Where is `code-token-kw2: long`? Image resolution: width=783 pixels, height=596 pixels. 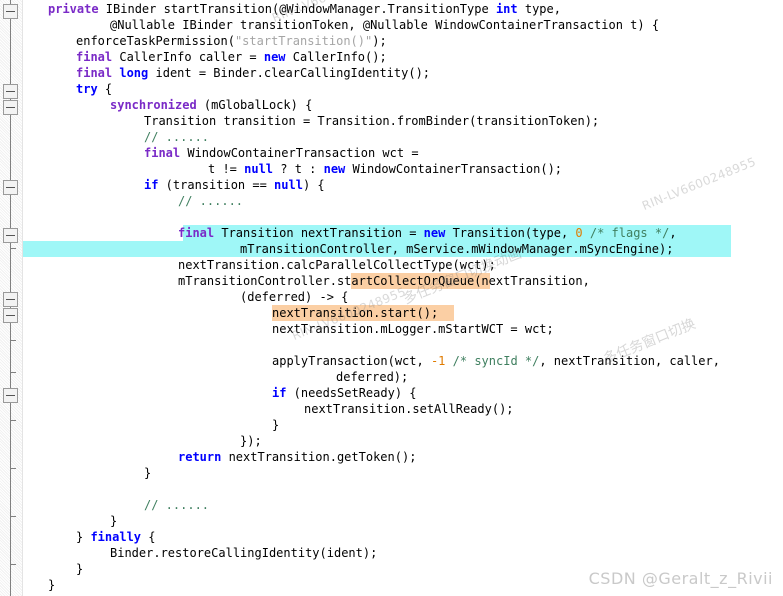 code-token-kw2: long is located at coordinates (134, 73).